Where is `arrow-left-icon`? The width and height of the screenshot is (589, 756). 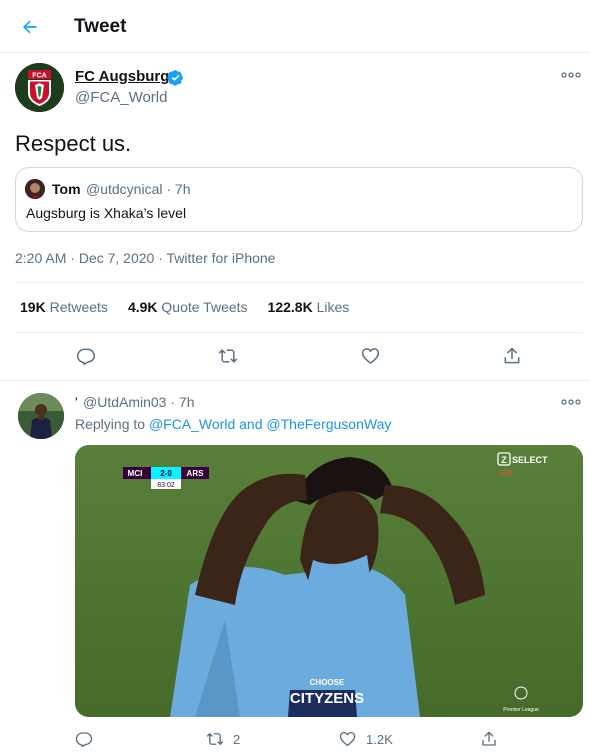 arrow-left-icon is located at coordinates (30, 27).